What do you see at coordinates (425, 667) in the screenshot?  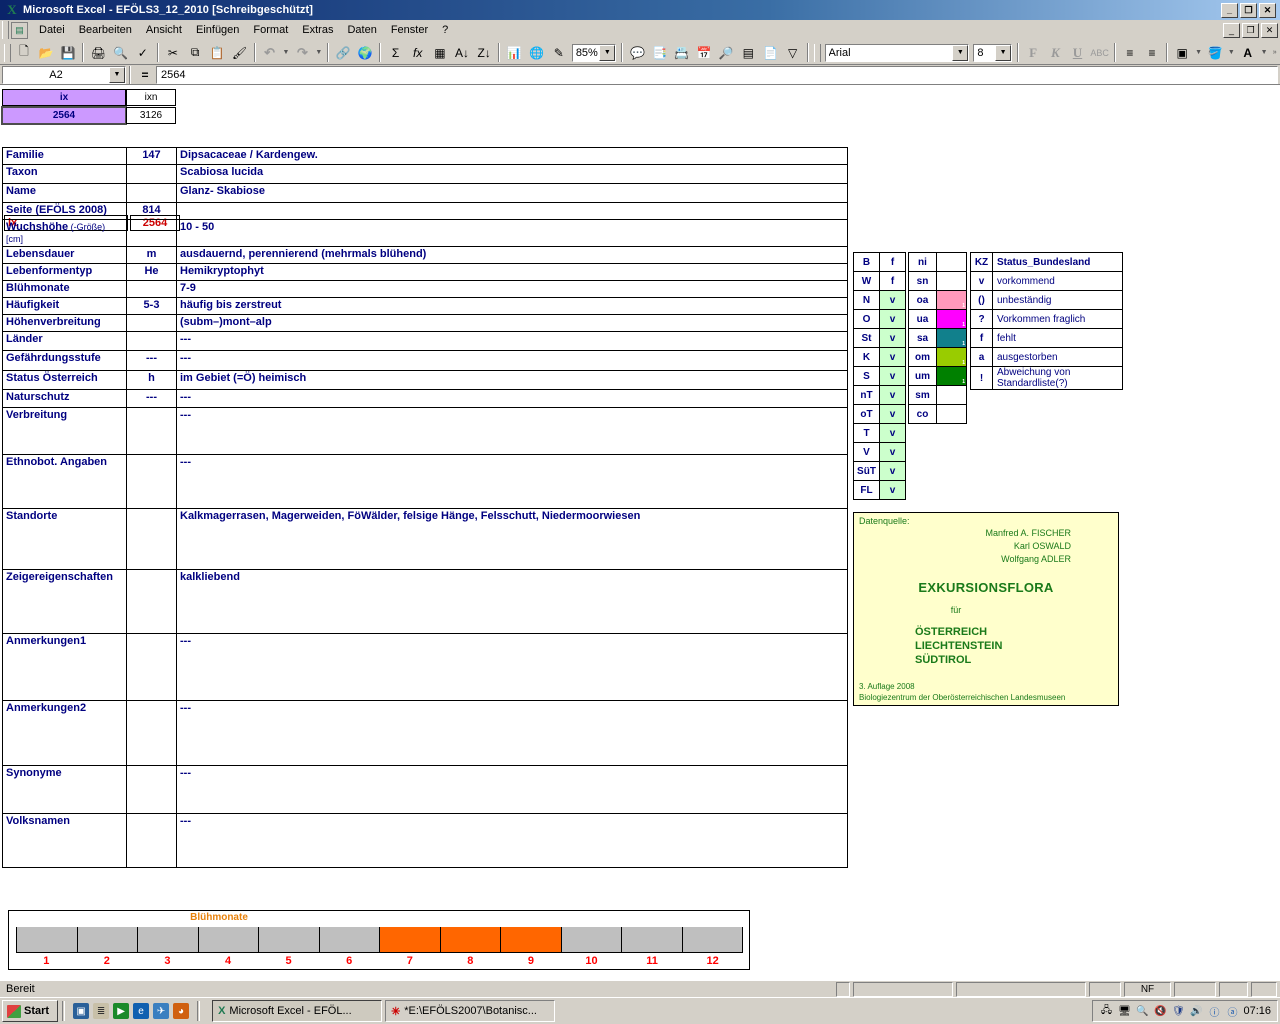 I see `table-row: Anmerkungen1 ---` at bounding box center [425, 667].